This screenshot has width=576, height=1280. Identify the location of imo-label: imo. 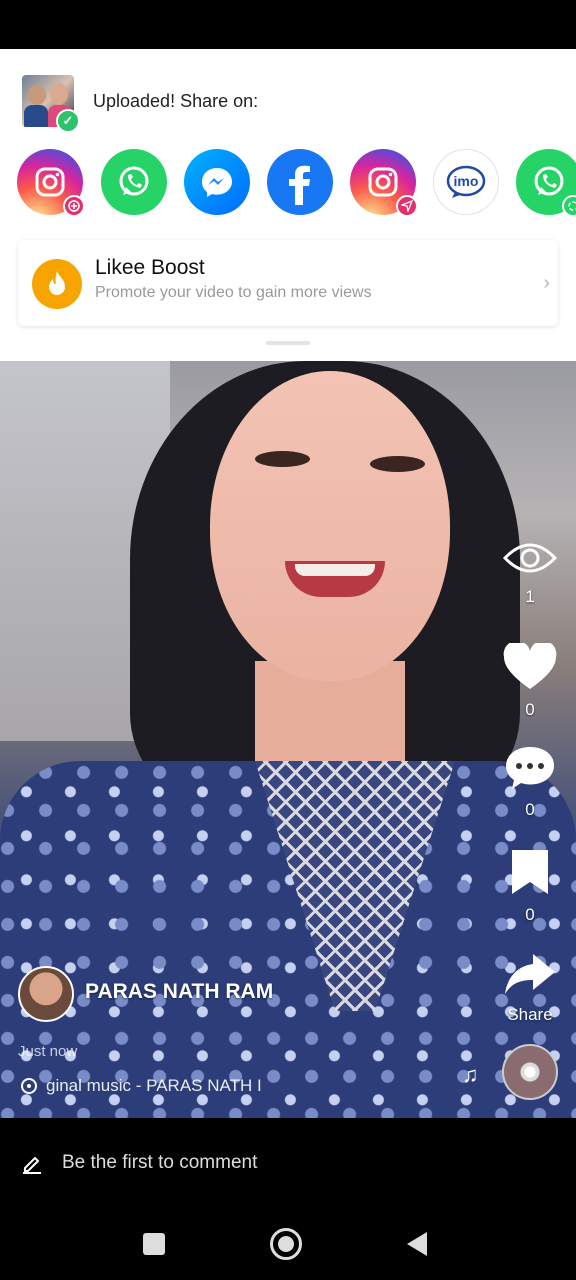
(466, 181).